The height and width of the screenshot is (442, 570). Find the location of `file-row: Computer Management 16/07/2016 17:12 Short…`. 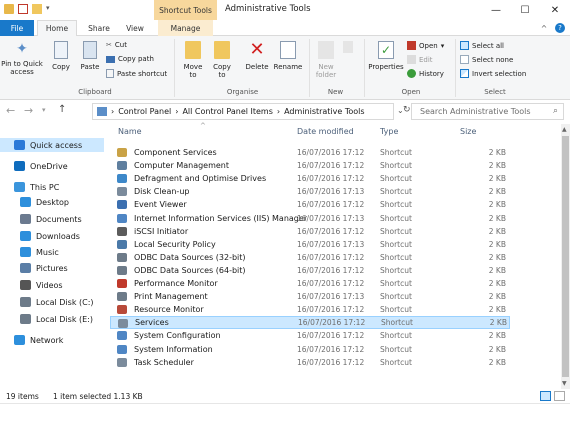

file-row: Computer Management 16/07/2016 17:12 Short… is located at coordinates (310, 165).